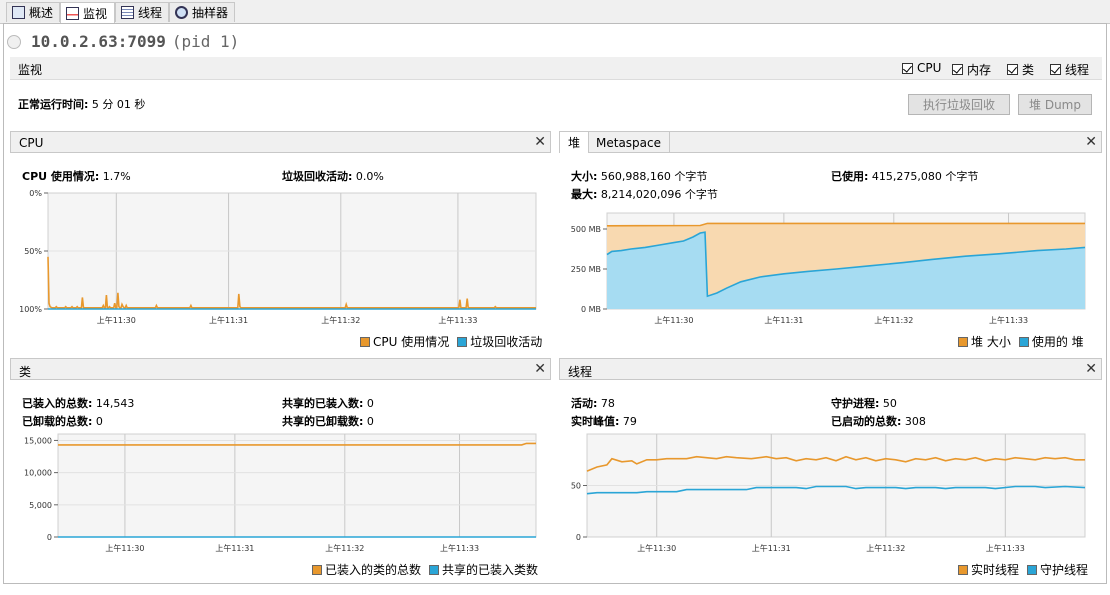 Image resolution: width=1110 pixels, height=595 pixels. I want to click on threads-started: 已启动的总数: 308, so click(878, 421).